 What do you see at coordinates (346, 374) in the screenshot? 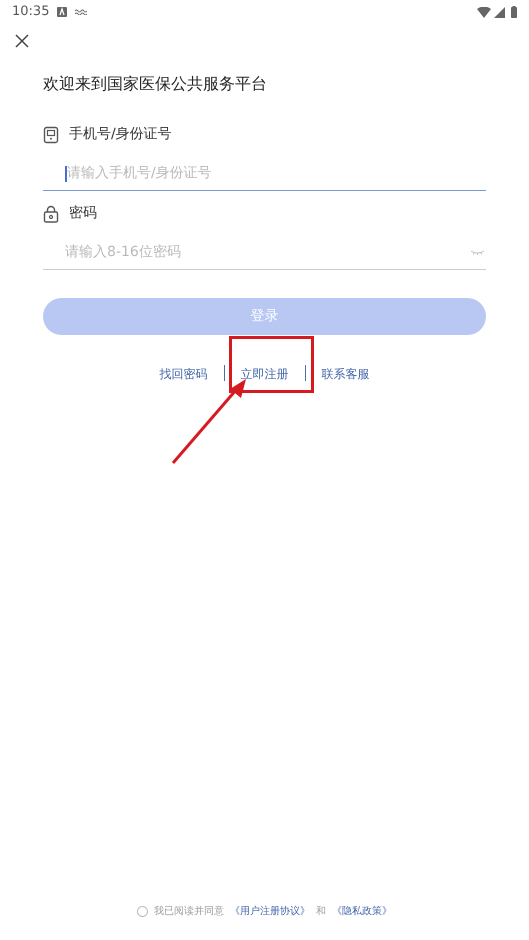
I see `link: 联系客服` at bounding box center [346, 374].